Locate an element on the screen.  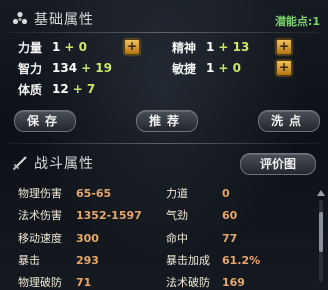
combat-scrollbar is located at coordinates (321, 238).